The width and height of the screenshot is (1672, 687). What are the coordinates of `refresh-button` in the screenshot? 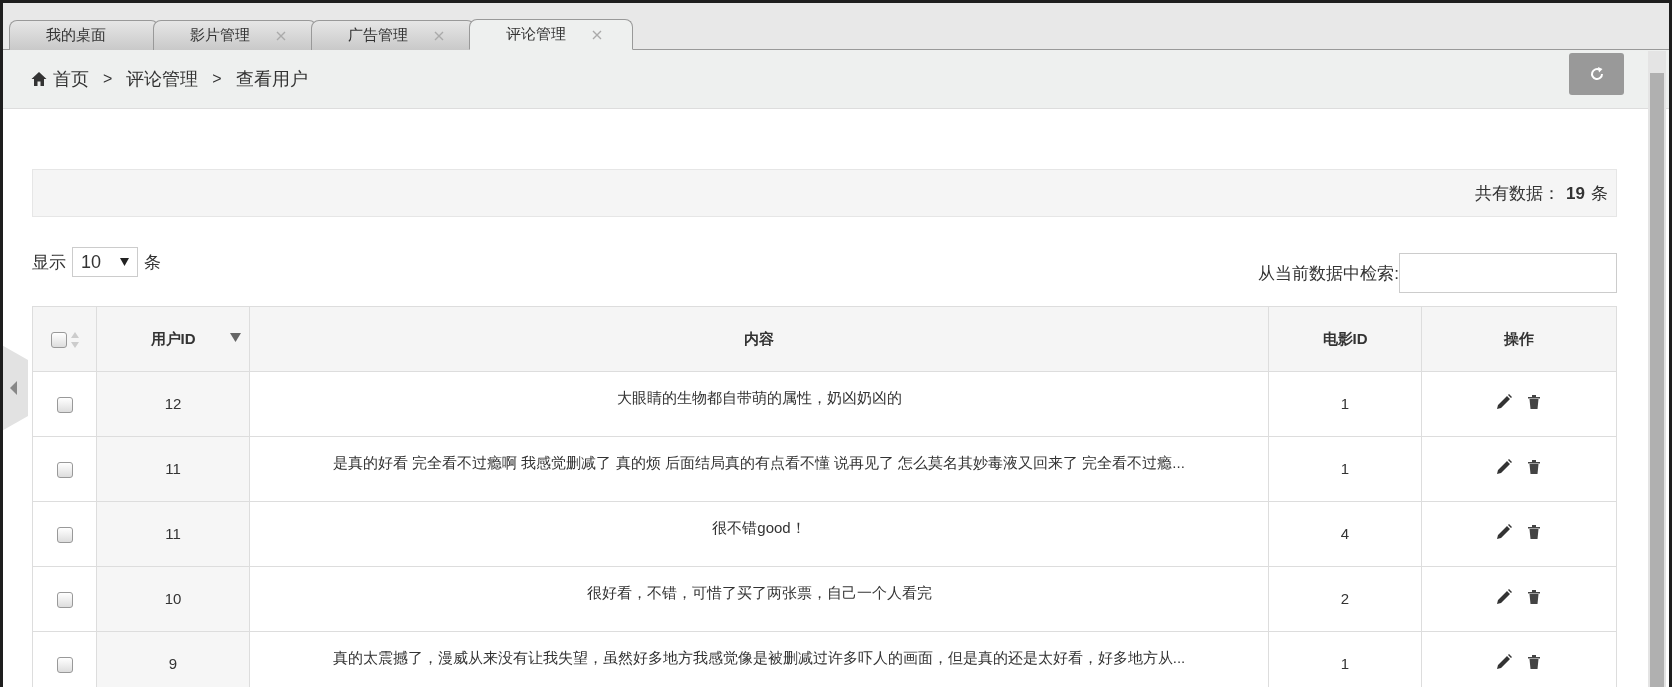 It's located at (1596, 74).